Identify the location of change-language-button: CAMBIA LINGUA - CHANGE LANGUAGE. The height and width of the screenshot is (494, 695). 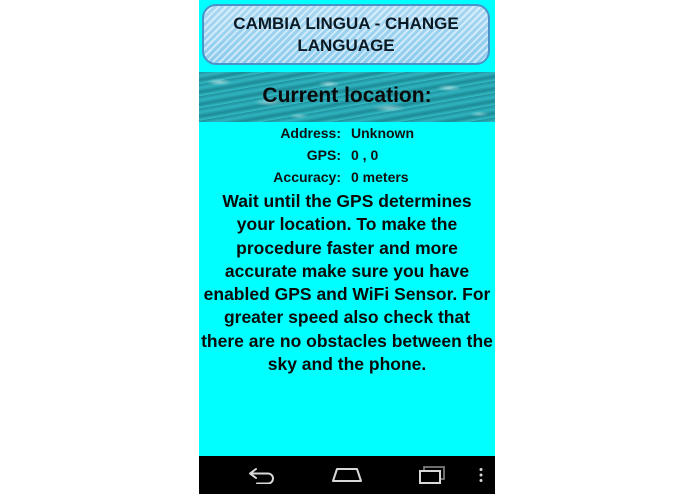
(346, 34).